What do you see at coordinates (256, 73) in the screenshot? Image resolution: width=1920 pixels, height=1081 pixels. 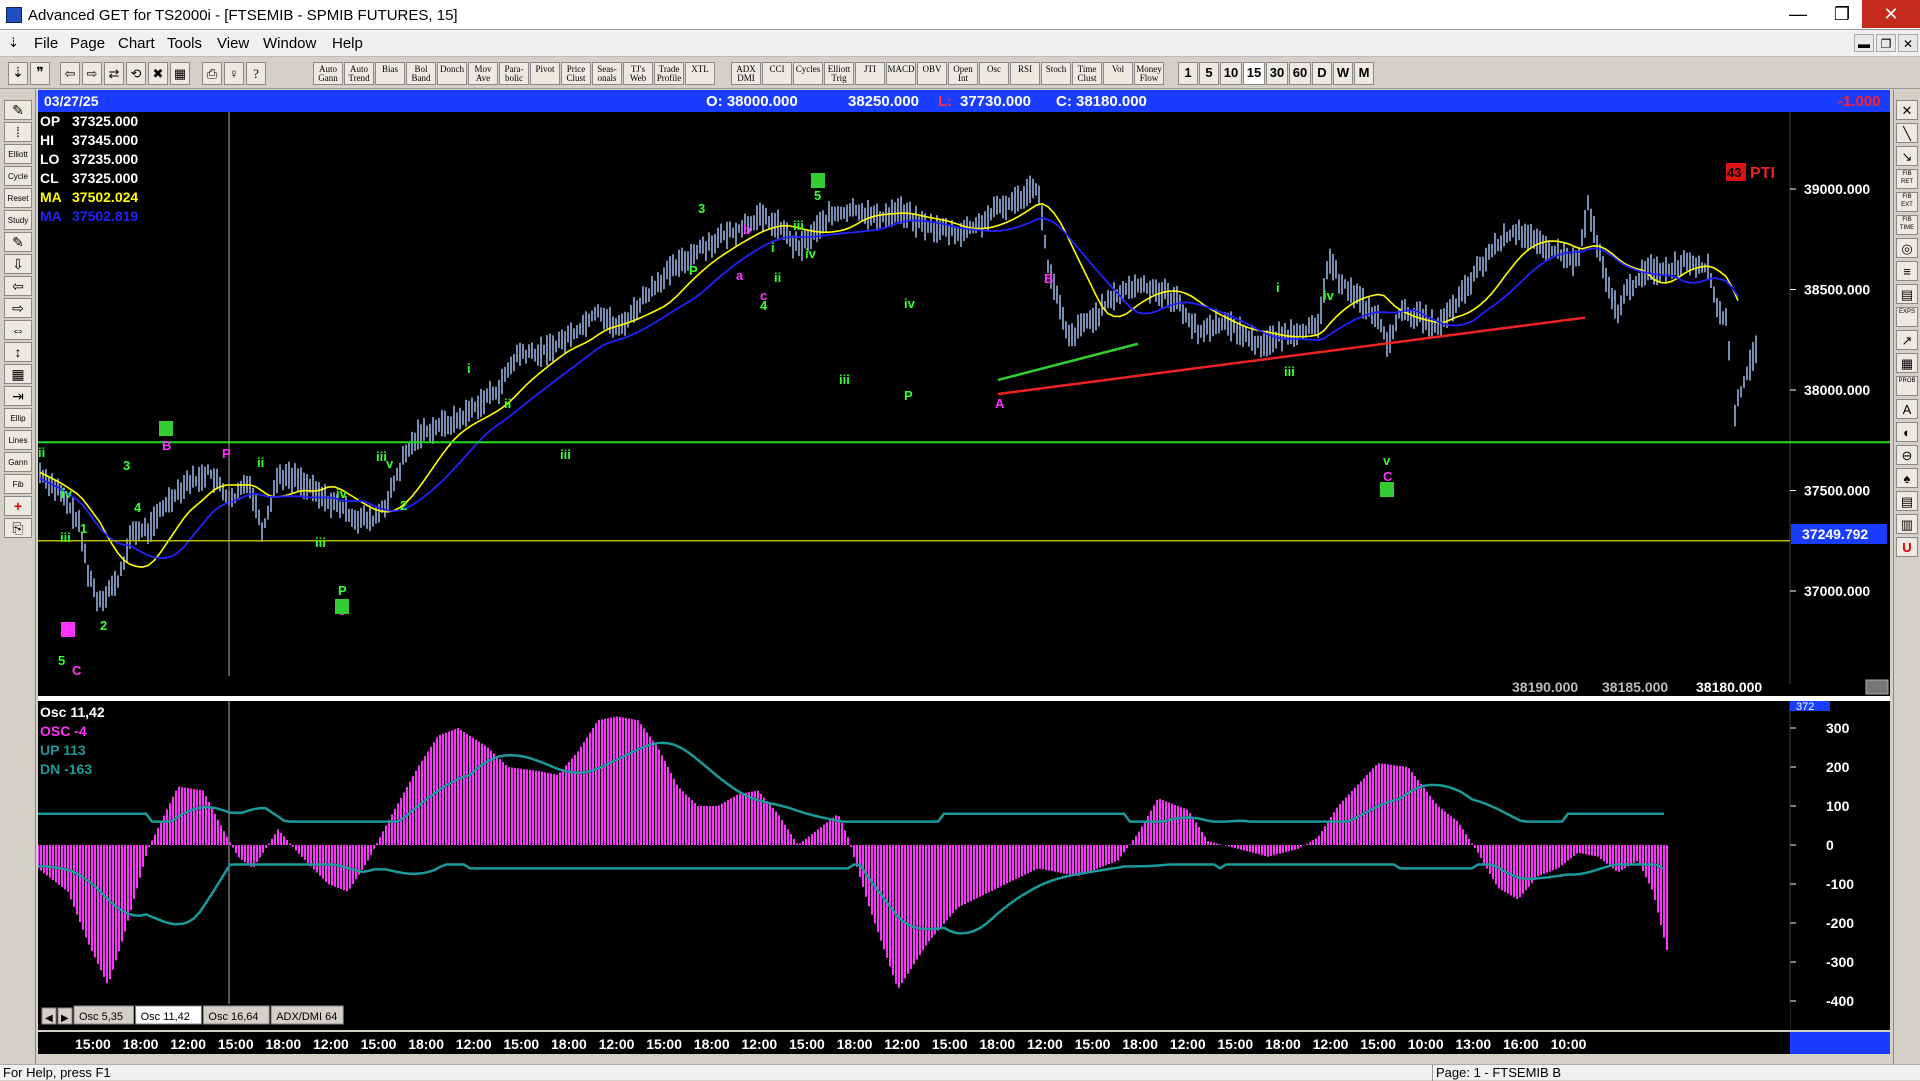 I see `help-icon: ?` at bounding box center [256, 73].